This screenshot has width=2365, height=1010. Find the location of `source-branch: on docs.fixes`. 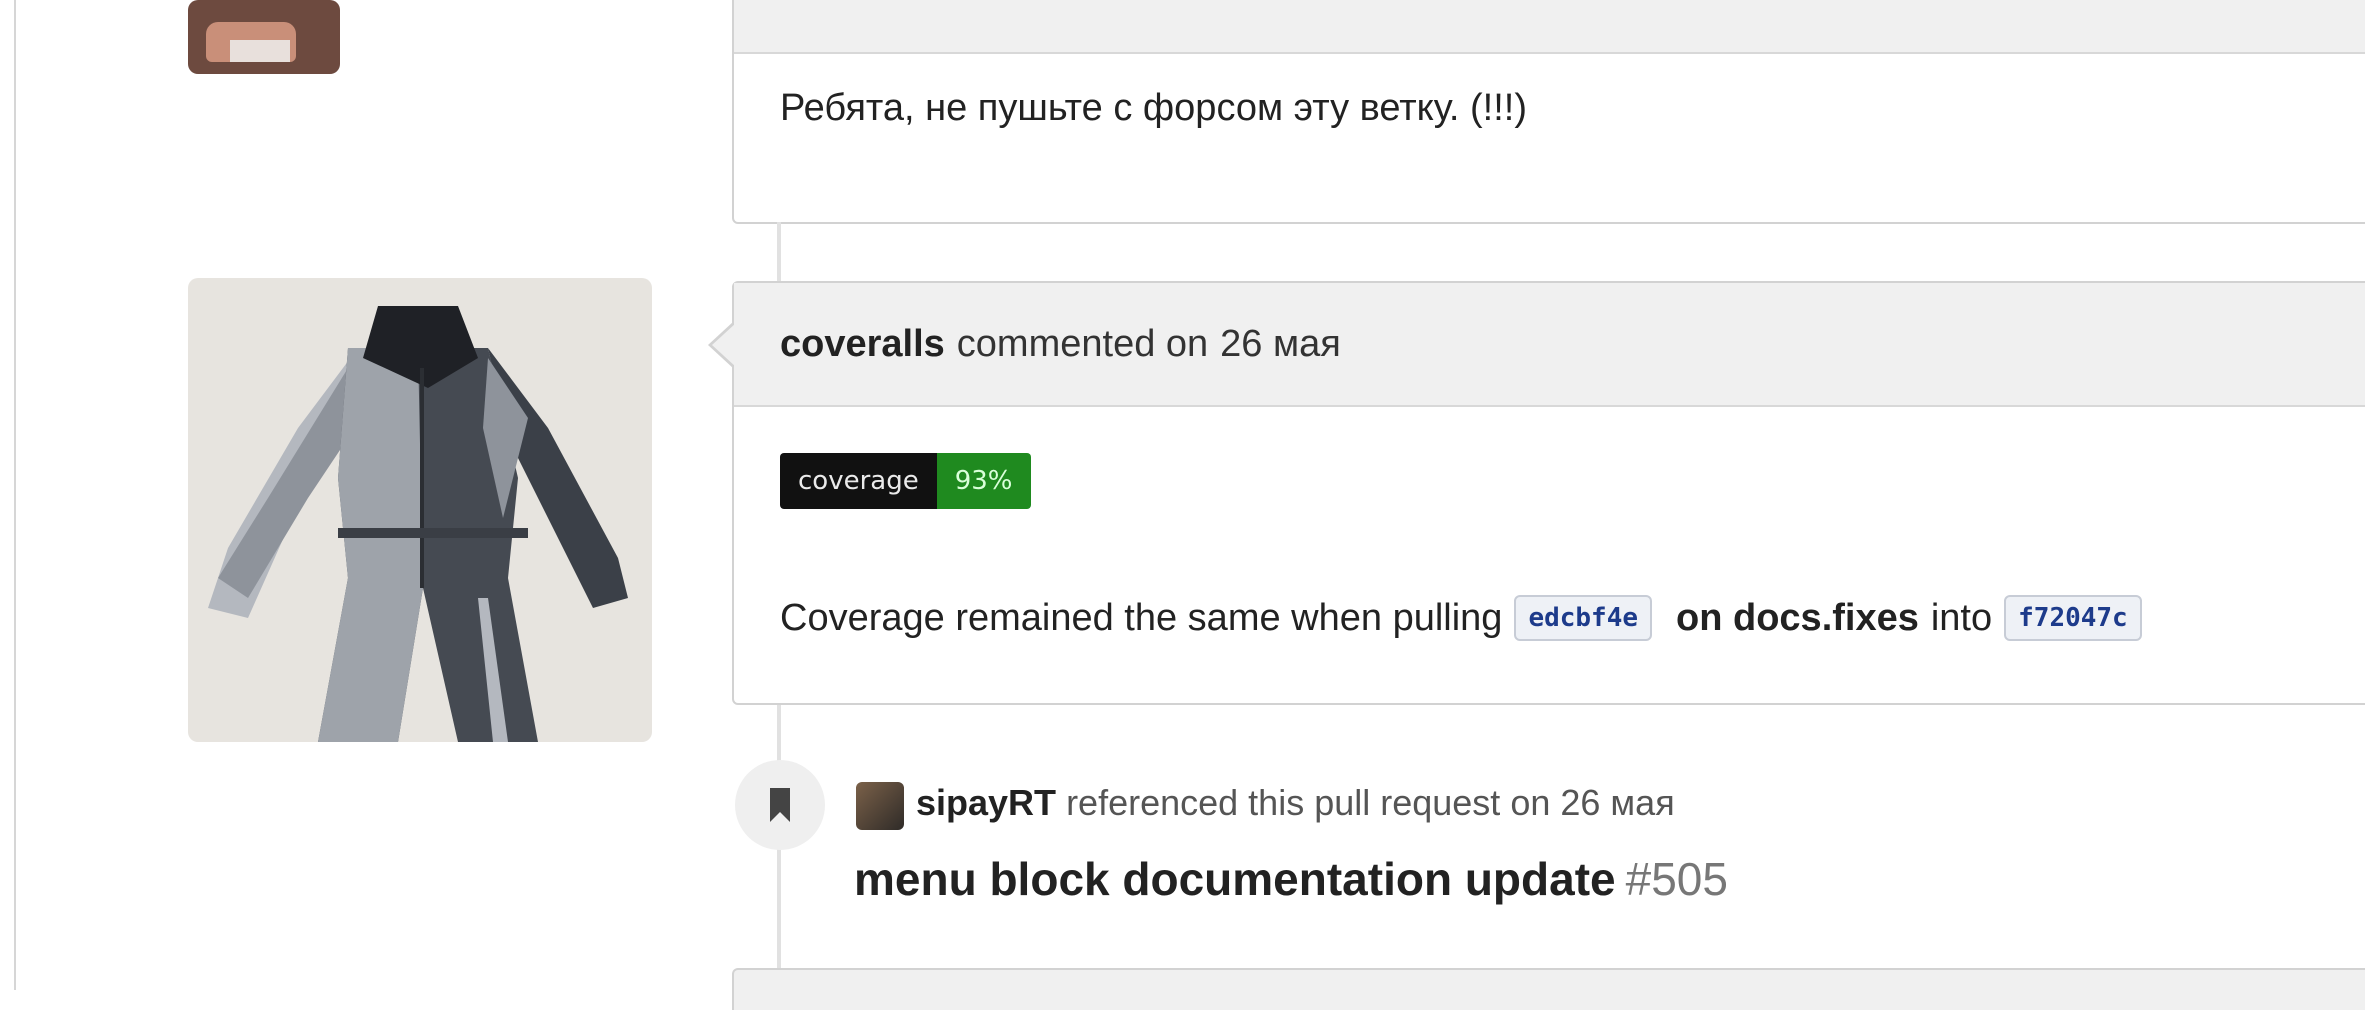

source-branch: on docs.fixes is located at coordinates (1797, 617).